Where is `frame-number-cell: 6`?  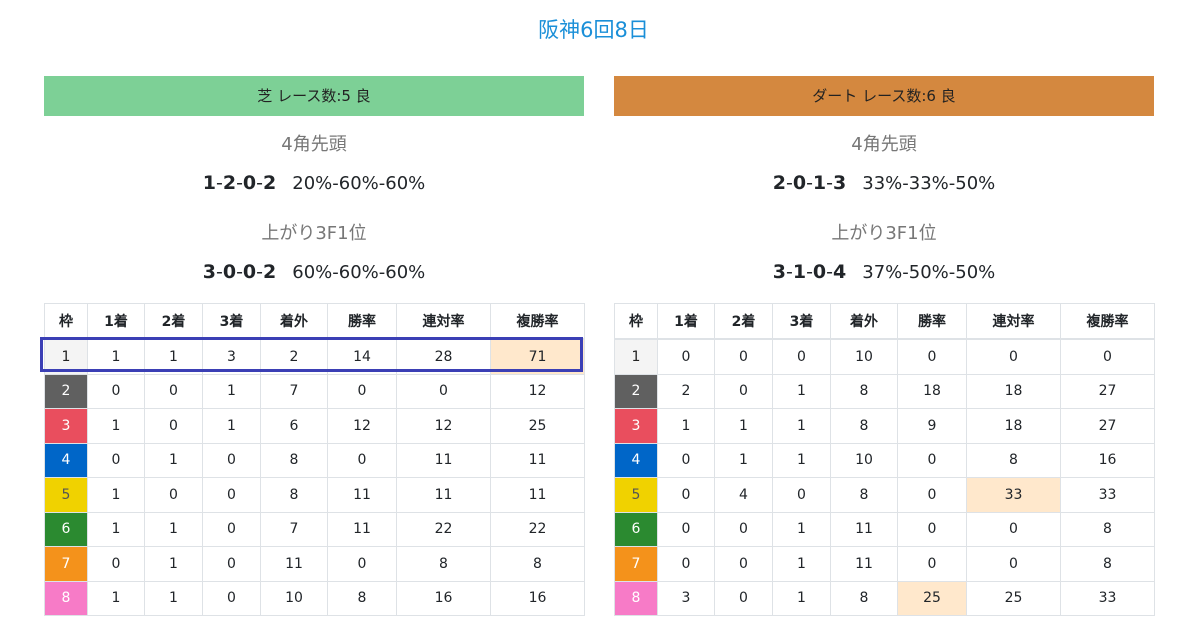
frame-number-cell: 6 is located at coordinates (66, 529).